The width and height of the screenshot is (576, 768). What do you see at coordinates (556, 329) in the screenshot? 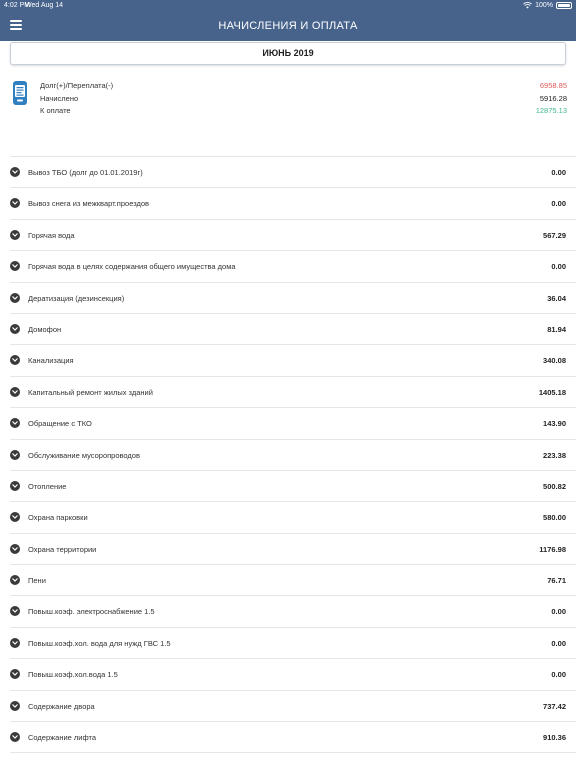
I see `item-amount: 81.94` at bounding box center [556, 329].